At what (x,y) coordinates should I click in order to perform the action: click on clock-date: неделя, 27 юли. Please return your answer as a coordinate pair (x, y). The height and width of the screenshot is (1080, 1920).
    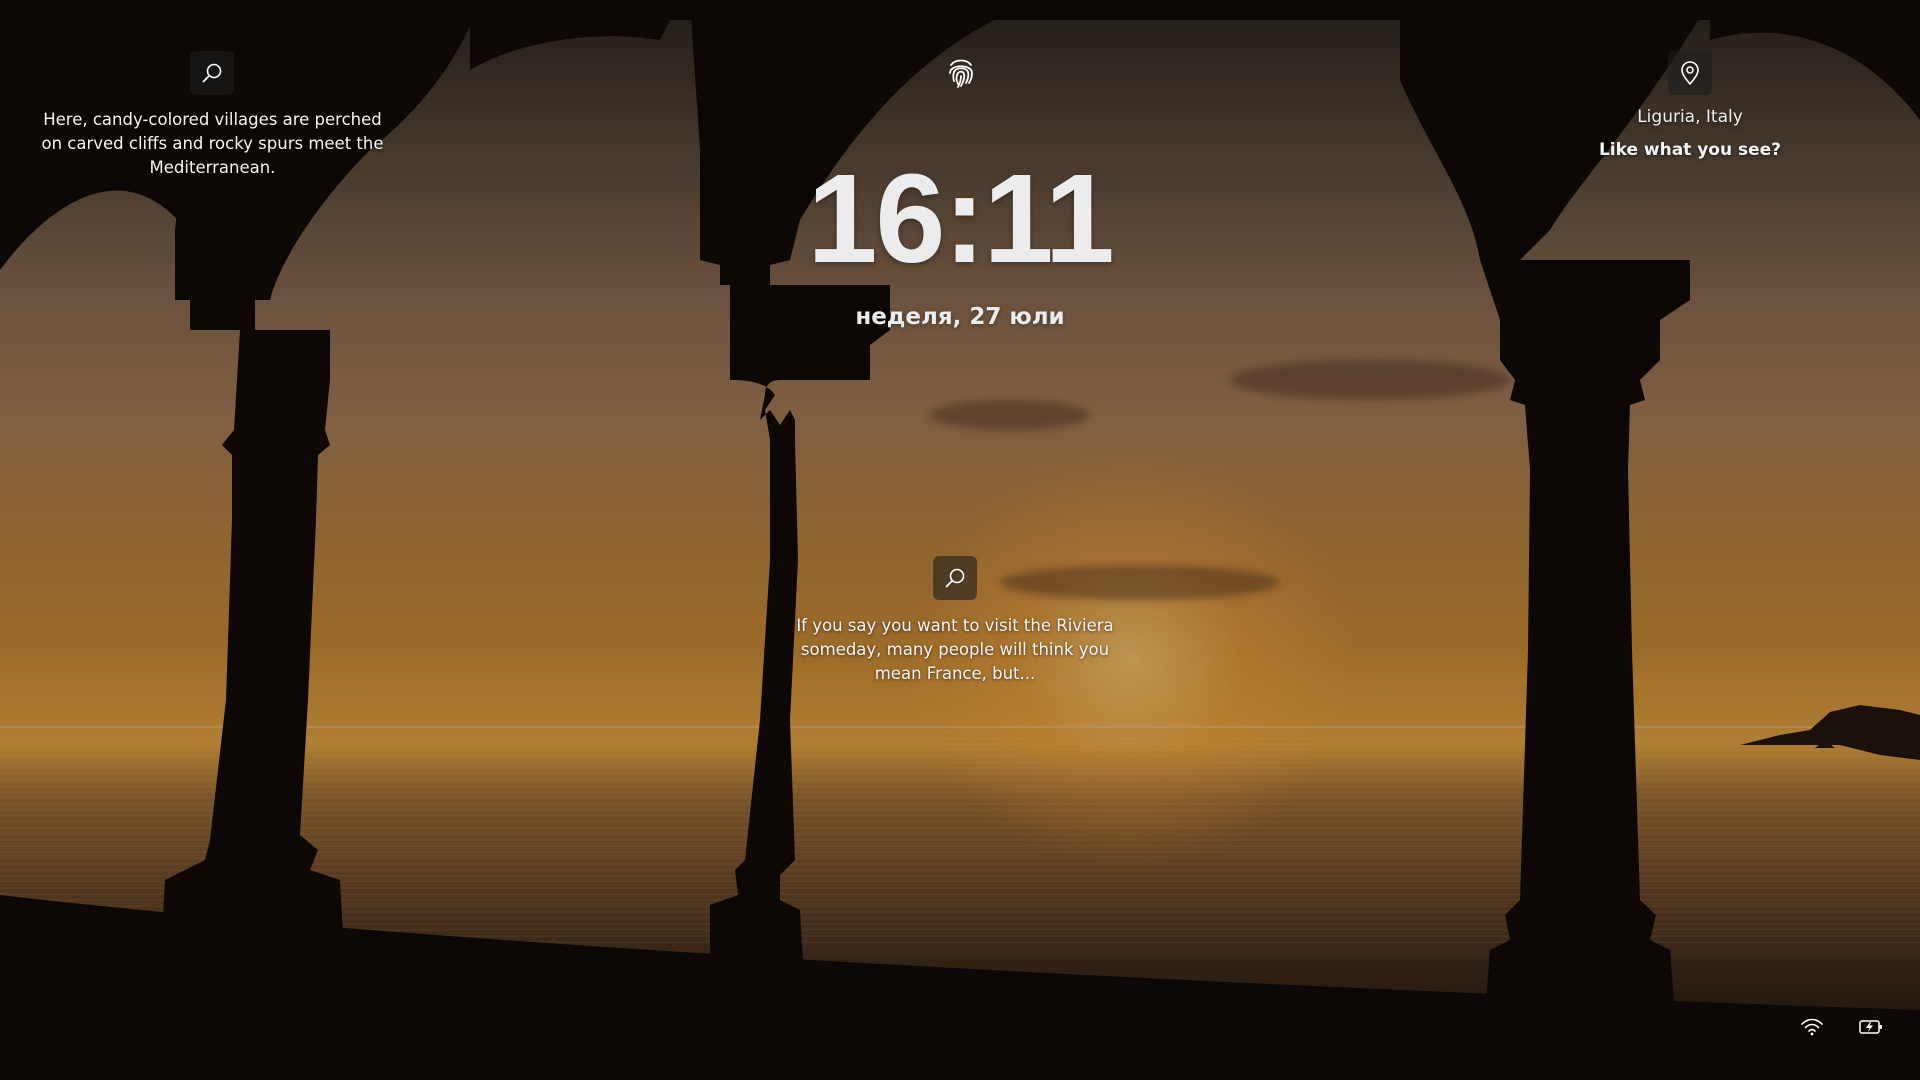
    Looking at the image, I should click on (960, 317).